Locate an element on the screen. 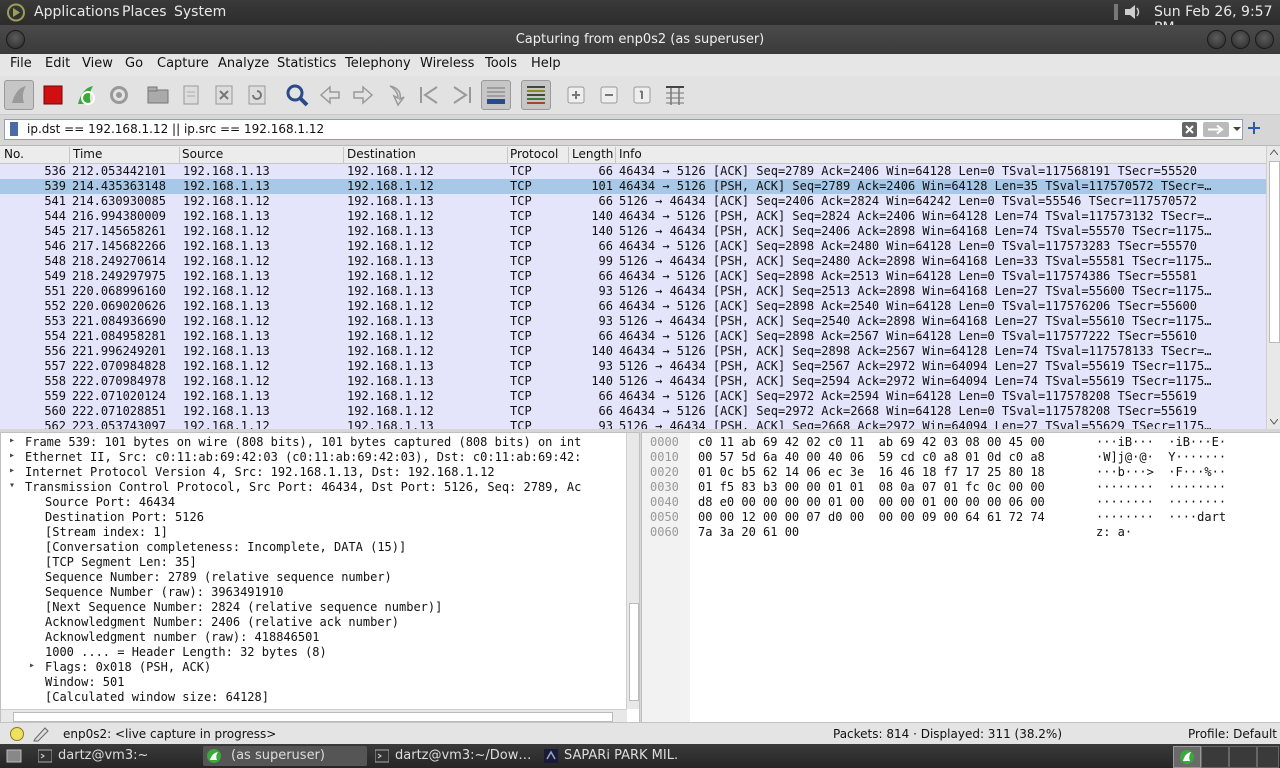 The height and width of the screenshot is (768, 1280). scroll-thumb is located at coordinates (1274, 252).